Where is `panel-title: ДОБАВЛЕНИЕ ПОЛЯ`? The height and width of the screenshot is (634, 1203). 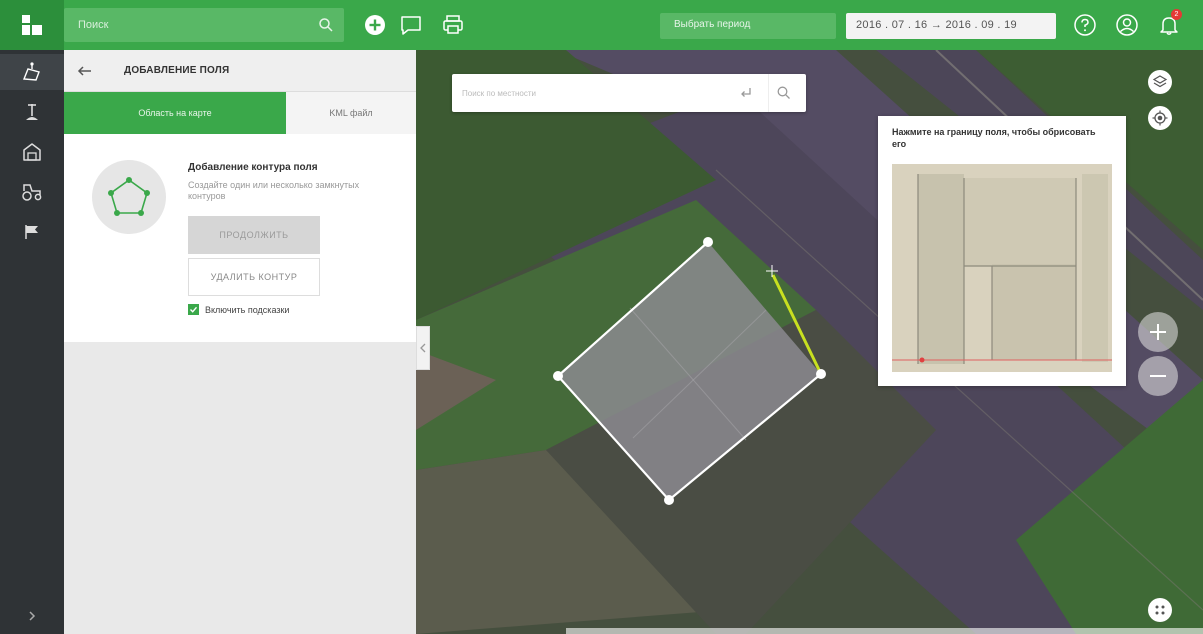
panel-title: ДОБАВЛЕНИЕ ПОЛЯ is located at coordinates (177, 70).